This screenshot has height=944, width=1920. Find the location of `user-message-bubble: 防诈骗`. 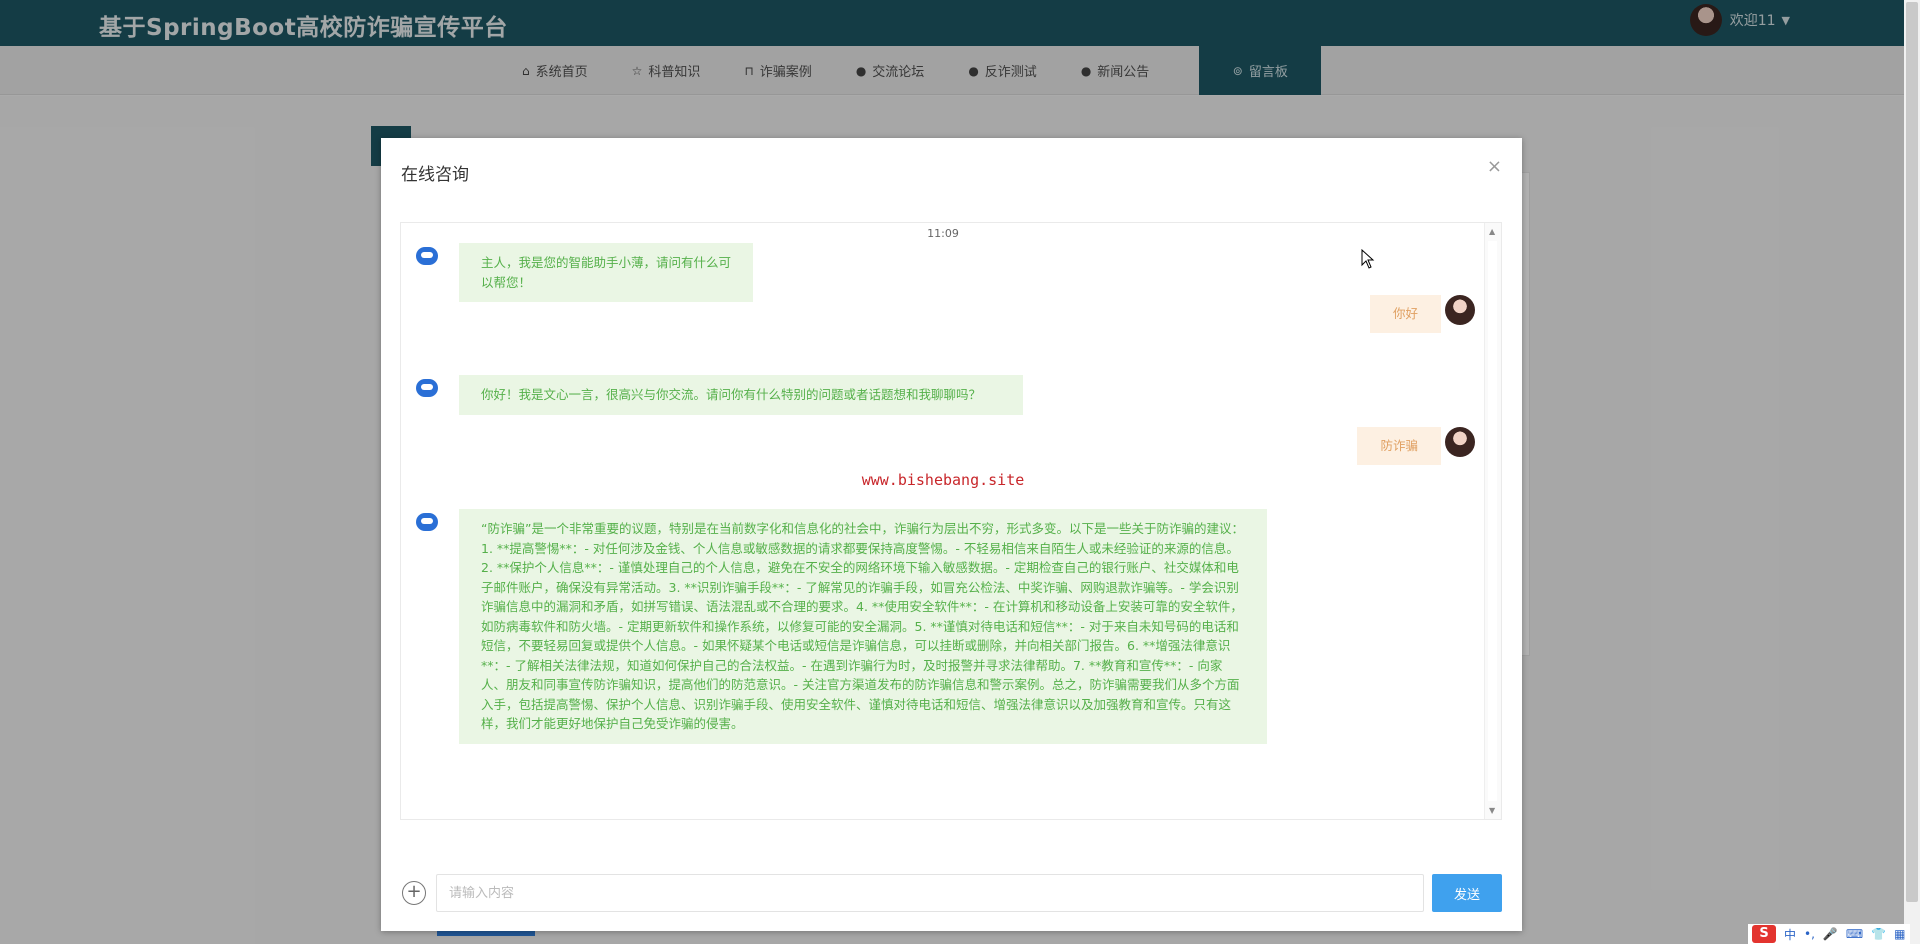

user-message-bubble: 防诈骗 is located at coordinates (1399, 446).